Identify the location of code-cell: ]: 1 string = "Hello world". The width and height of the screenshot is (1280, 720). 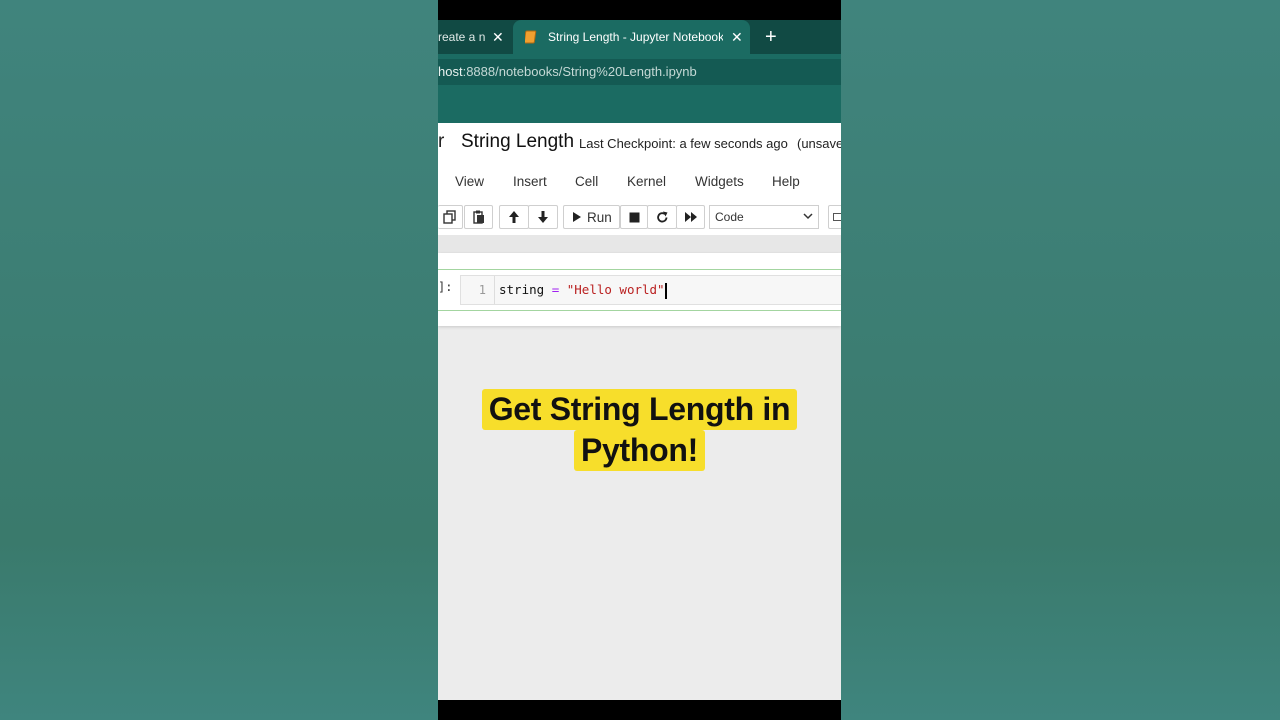
(639, 290).